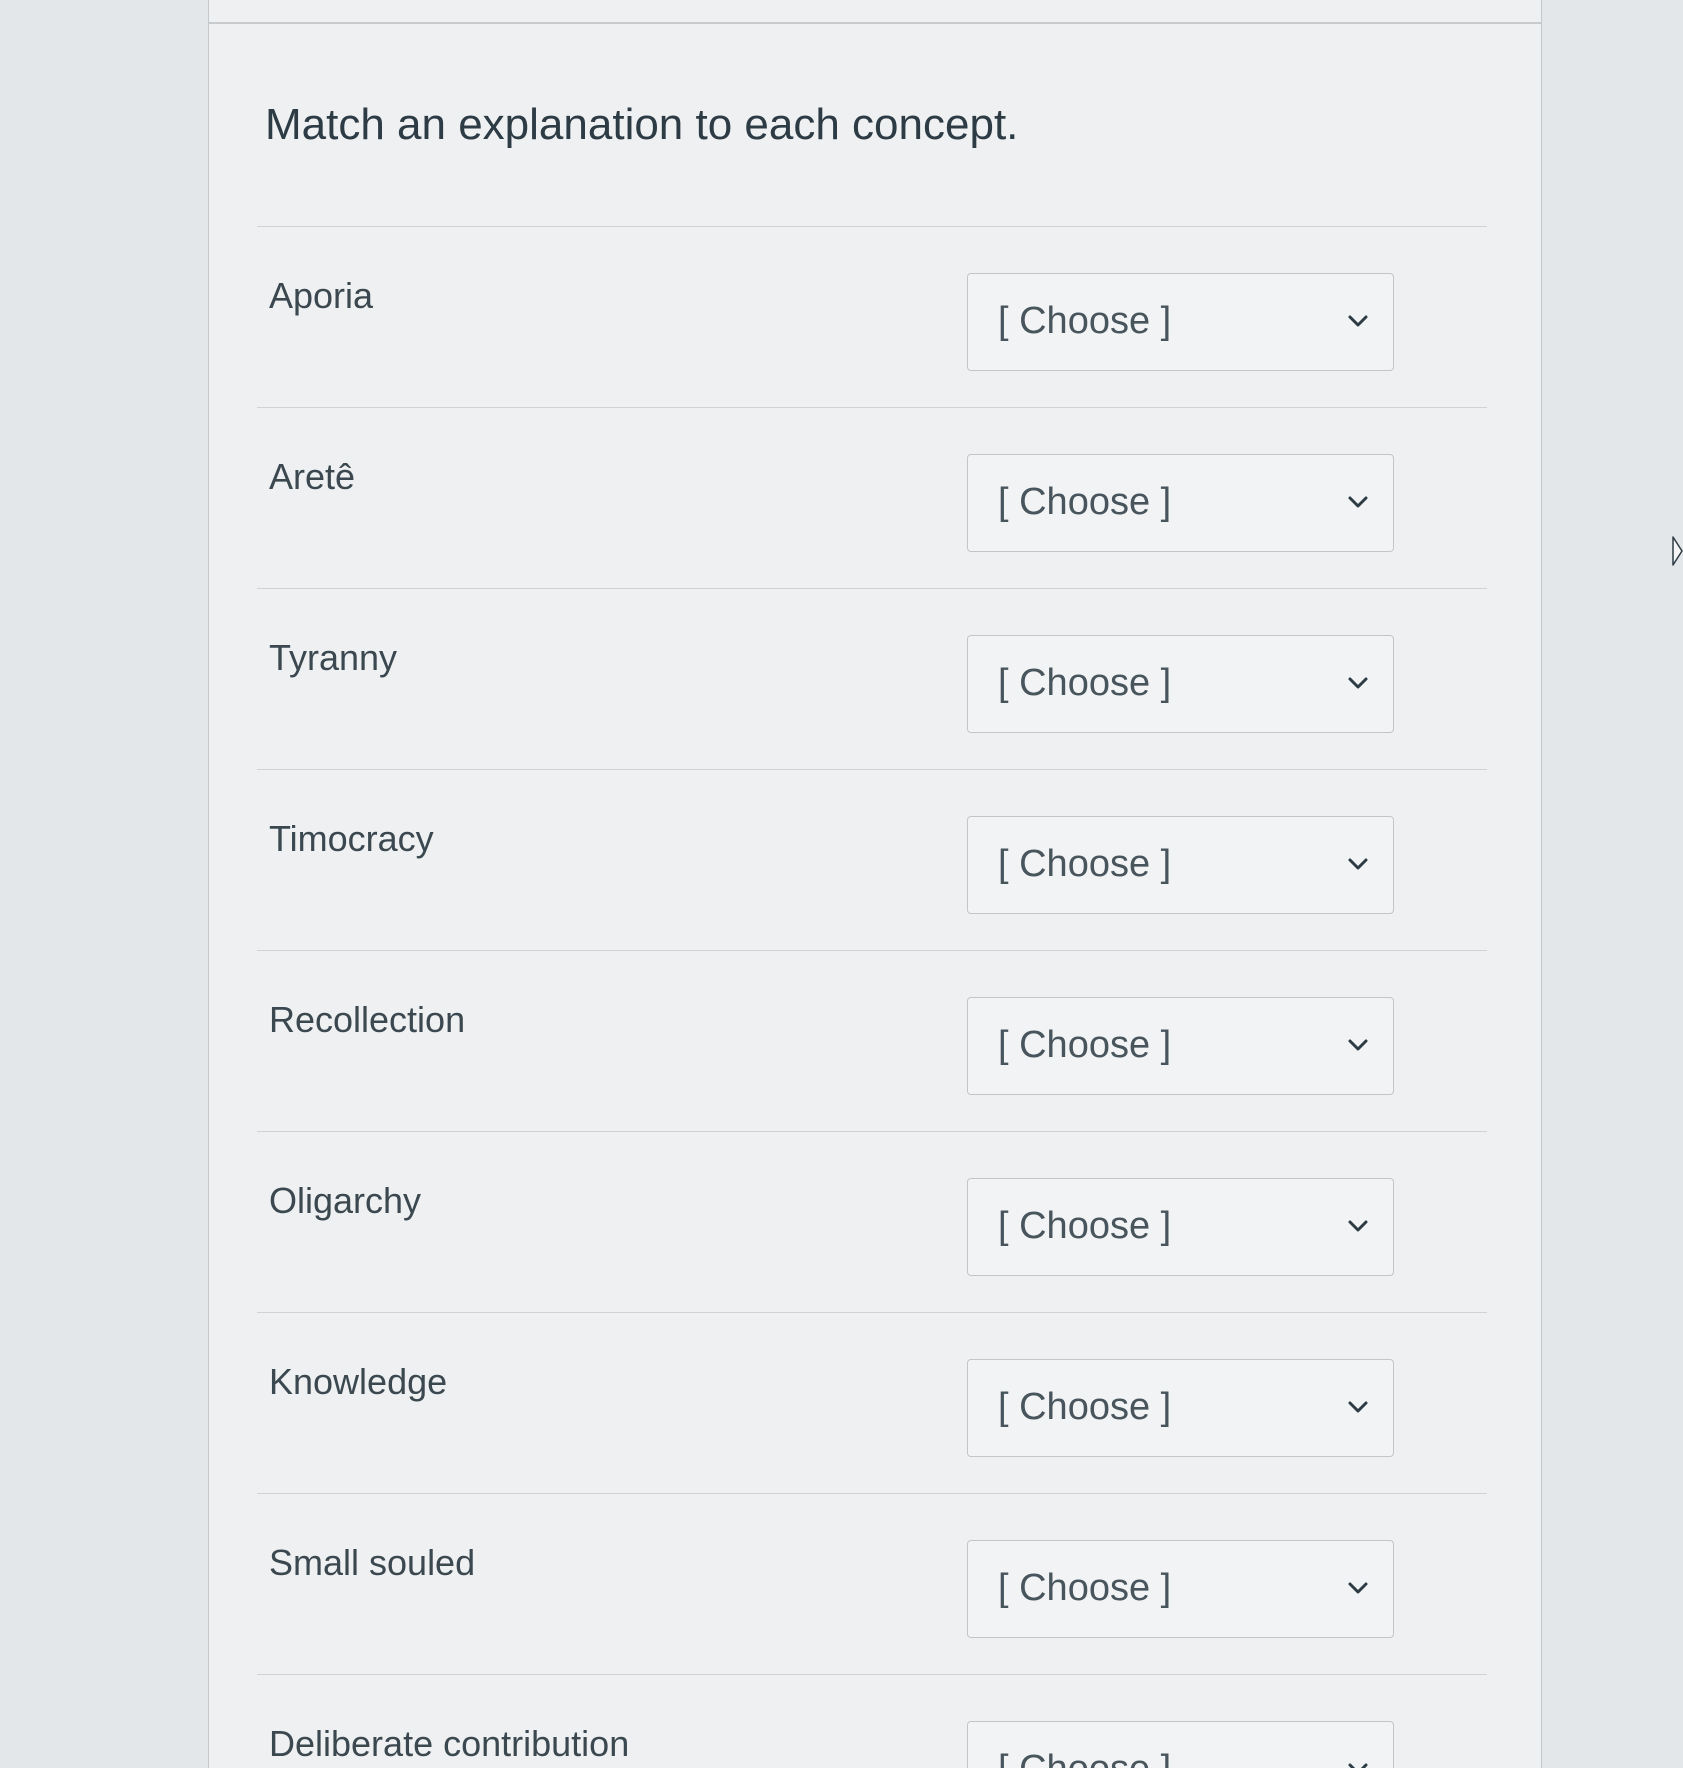  Describe the element at coordinates (872, 1721) in the screenshot. I see `match-row-deliberate-contribution: Deliberate contribution [ Choose ]` at that location.